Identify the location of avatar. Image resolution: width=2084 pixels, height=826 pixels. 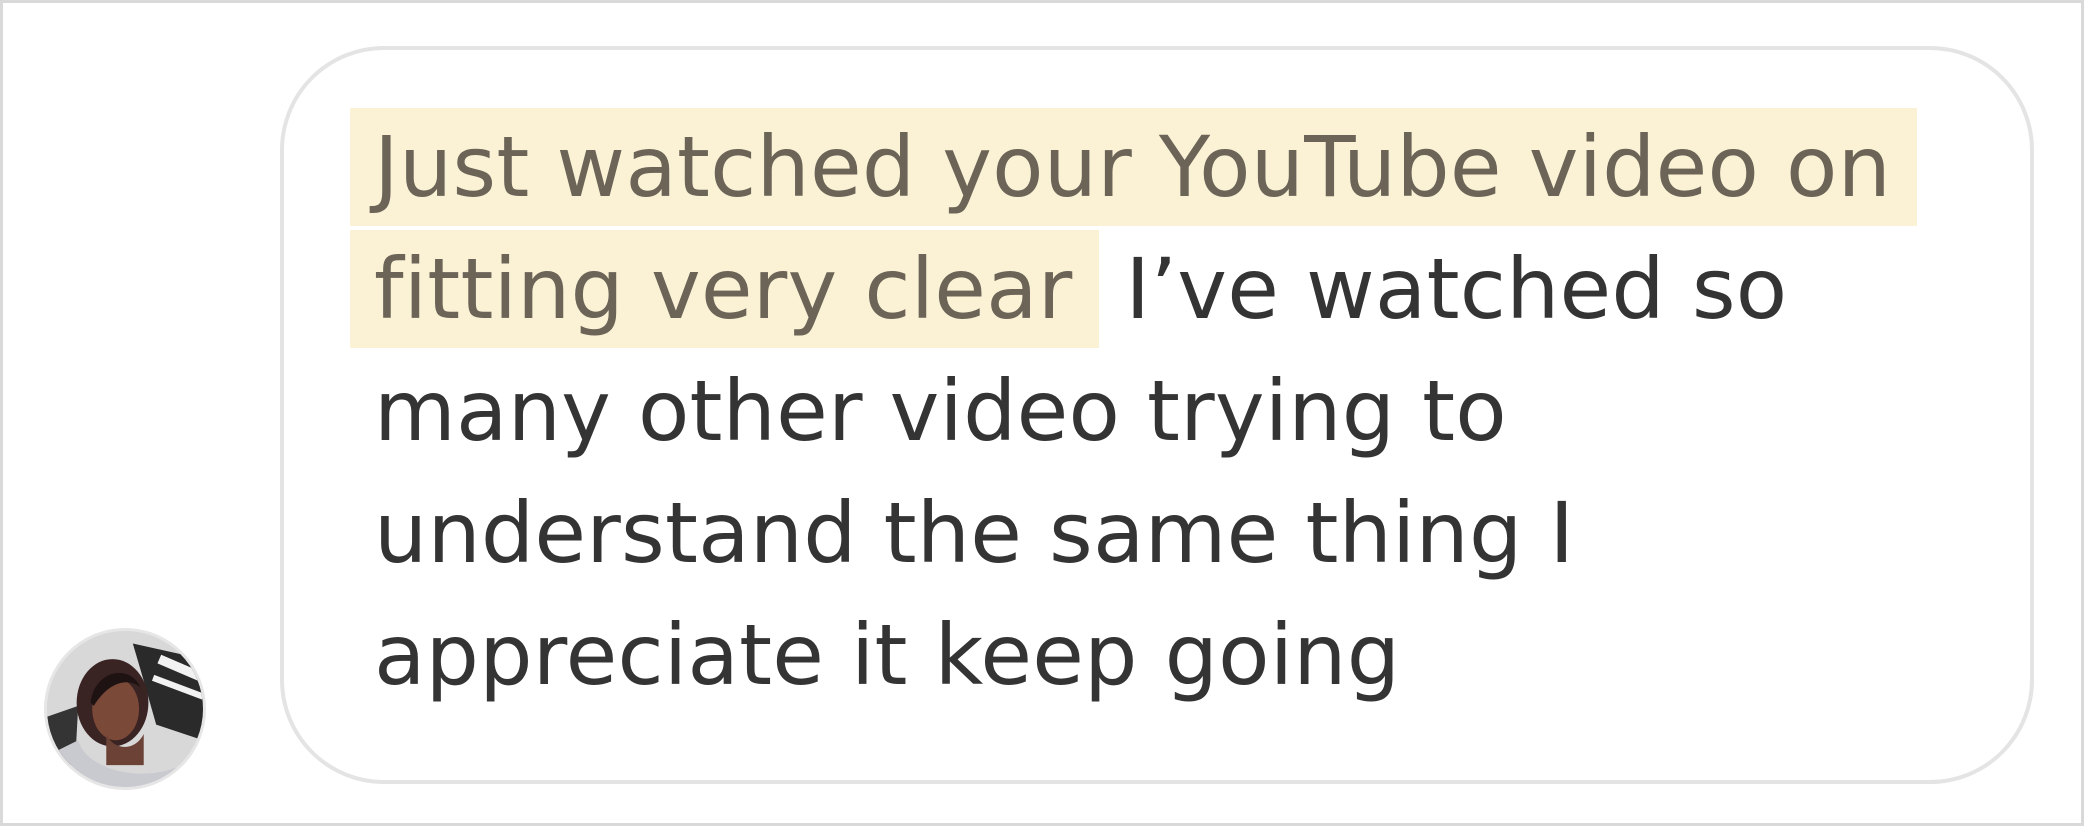
(125, 709).